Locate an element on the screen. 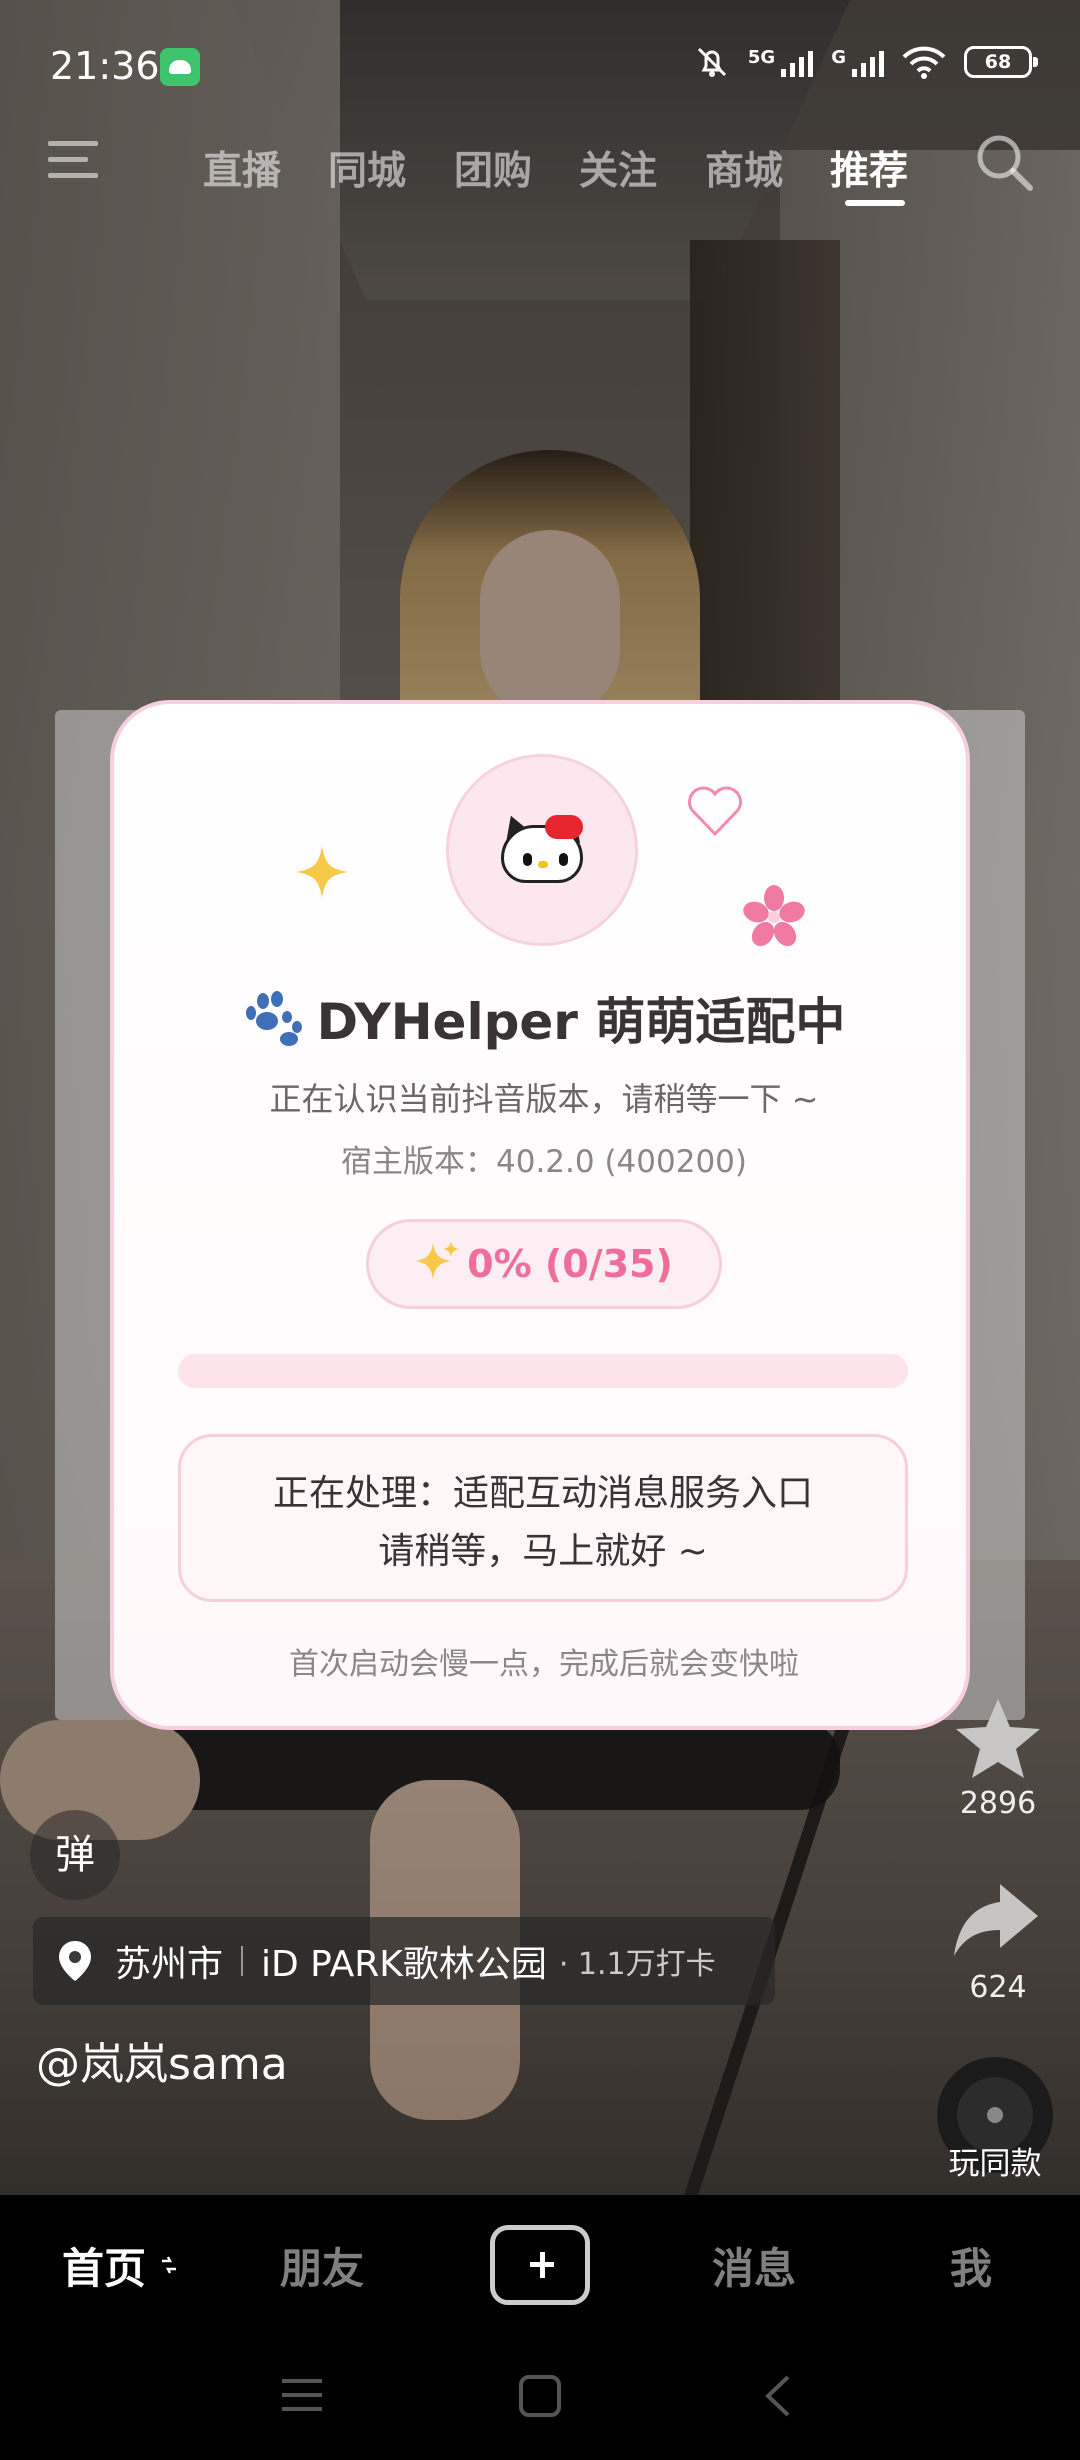 The image size is (1080, 2460). location-city: 苏州市 is located at coordinates (169, 1964).